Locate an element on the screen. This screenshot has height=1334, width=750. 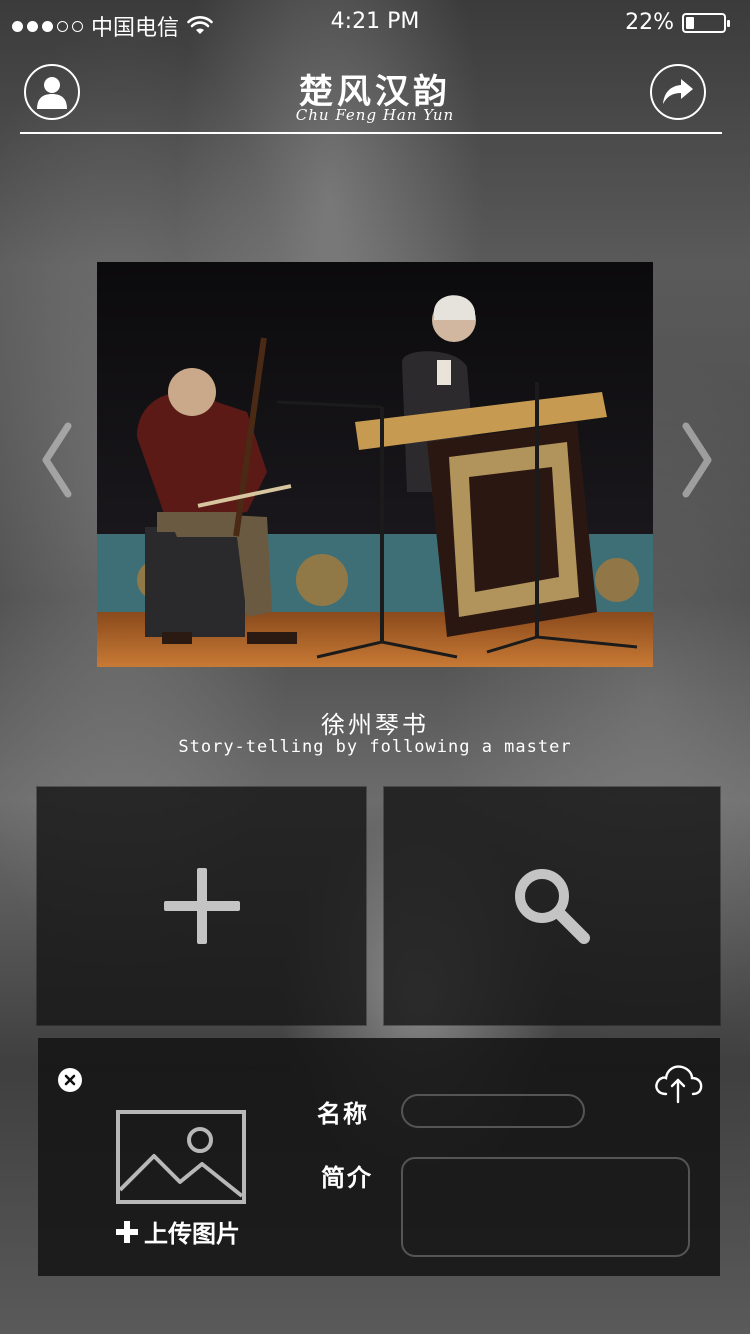
status-bar: 中国电信 4:21 PM 22% is located at coordinates (375, 23).